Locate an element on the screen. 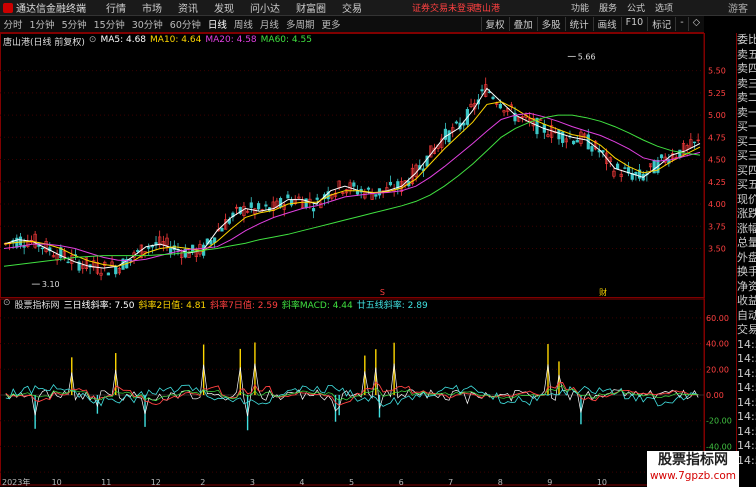 The height and width of the screenshot is (487, 756). period-tab: 周线 is located at coordinates (243, 24).